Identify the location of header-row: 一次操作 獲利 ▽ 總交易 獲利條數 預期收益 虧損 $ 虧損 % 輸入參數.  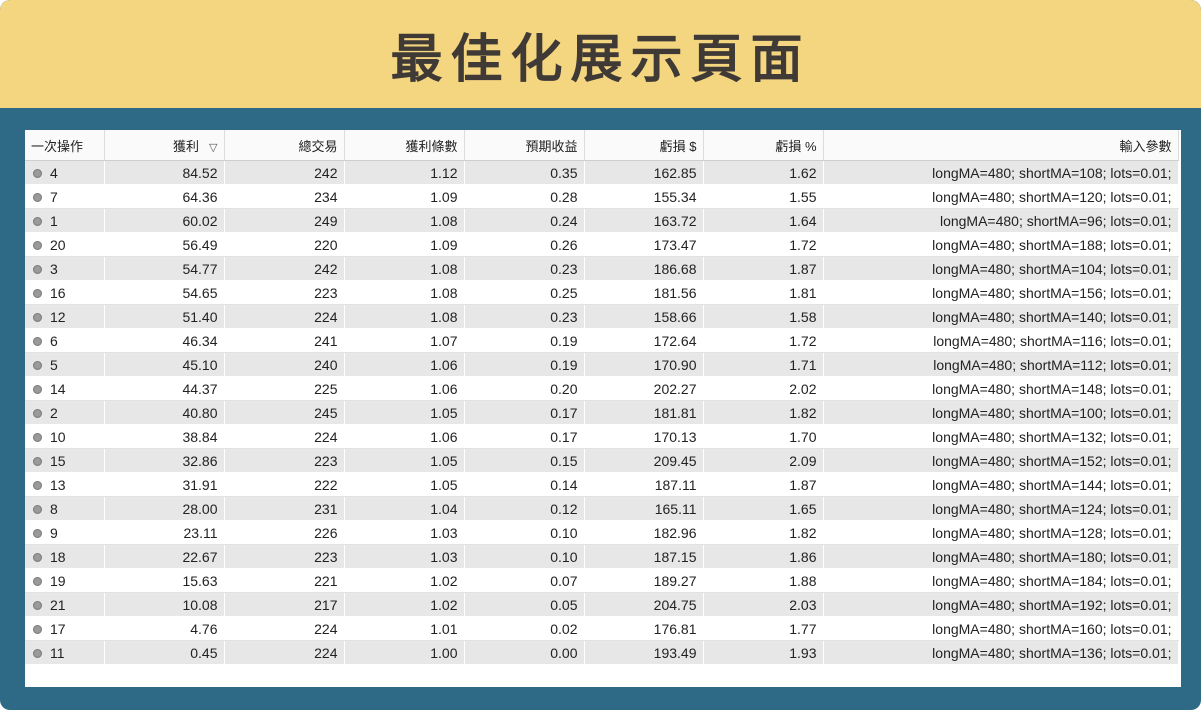
(602, 145).